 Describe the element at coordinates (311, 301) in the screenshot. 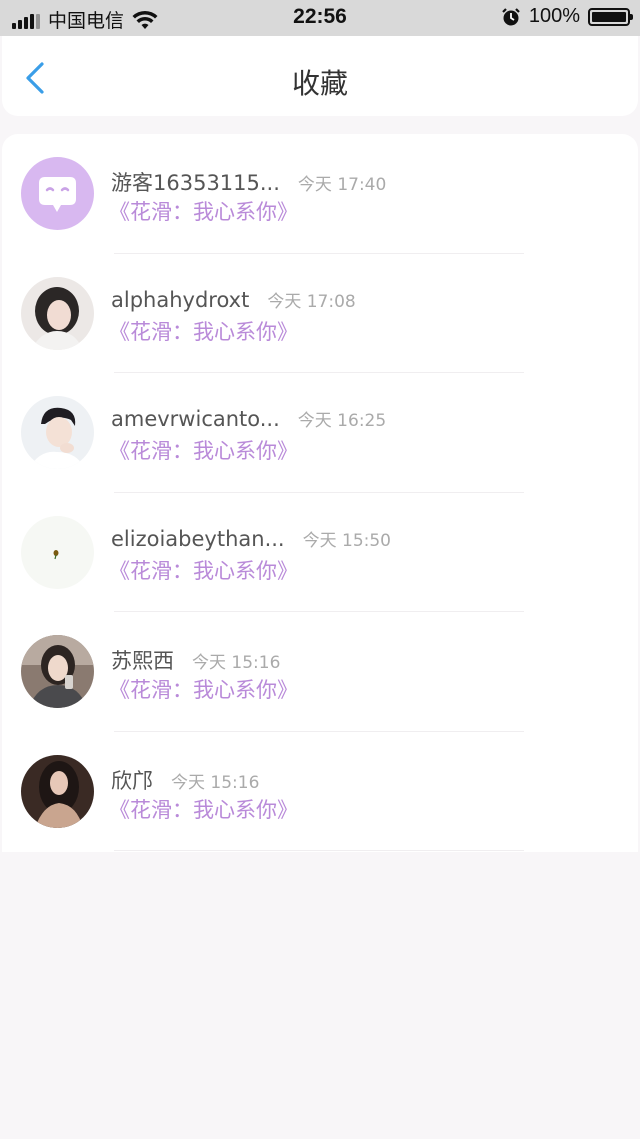

I see `timestamp: 今天 17:08` at that location.